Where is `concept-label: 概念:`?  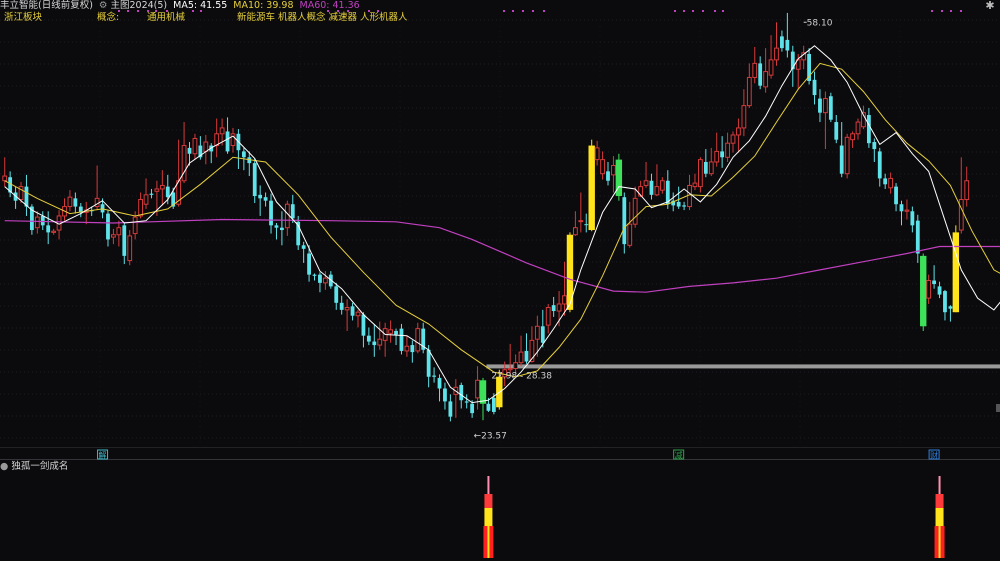
concept-label: 概念: is located at coordinates (108, 17).